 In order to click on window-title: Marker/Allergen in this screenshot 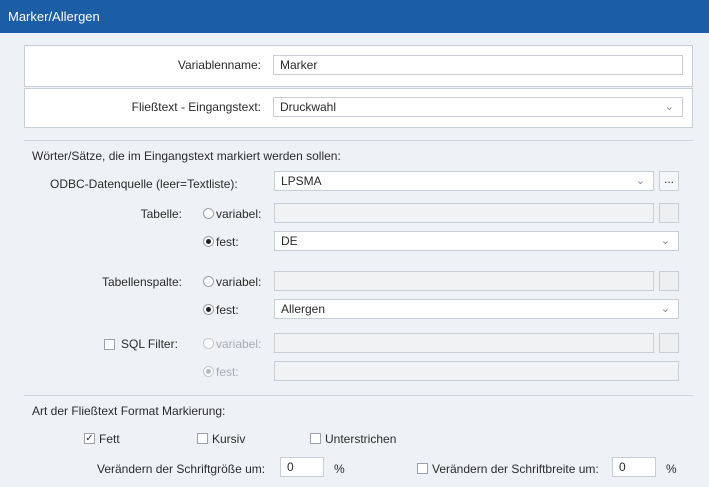, I will do `click(54, 16)`.